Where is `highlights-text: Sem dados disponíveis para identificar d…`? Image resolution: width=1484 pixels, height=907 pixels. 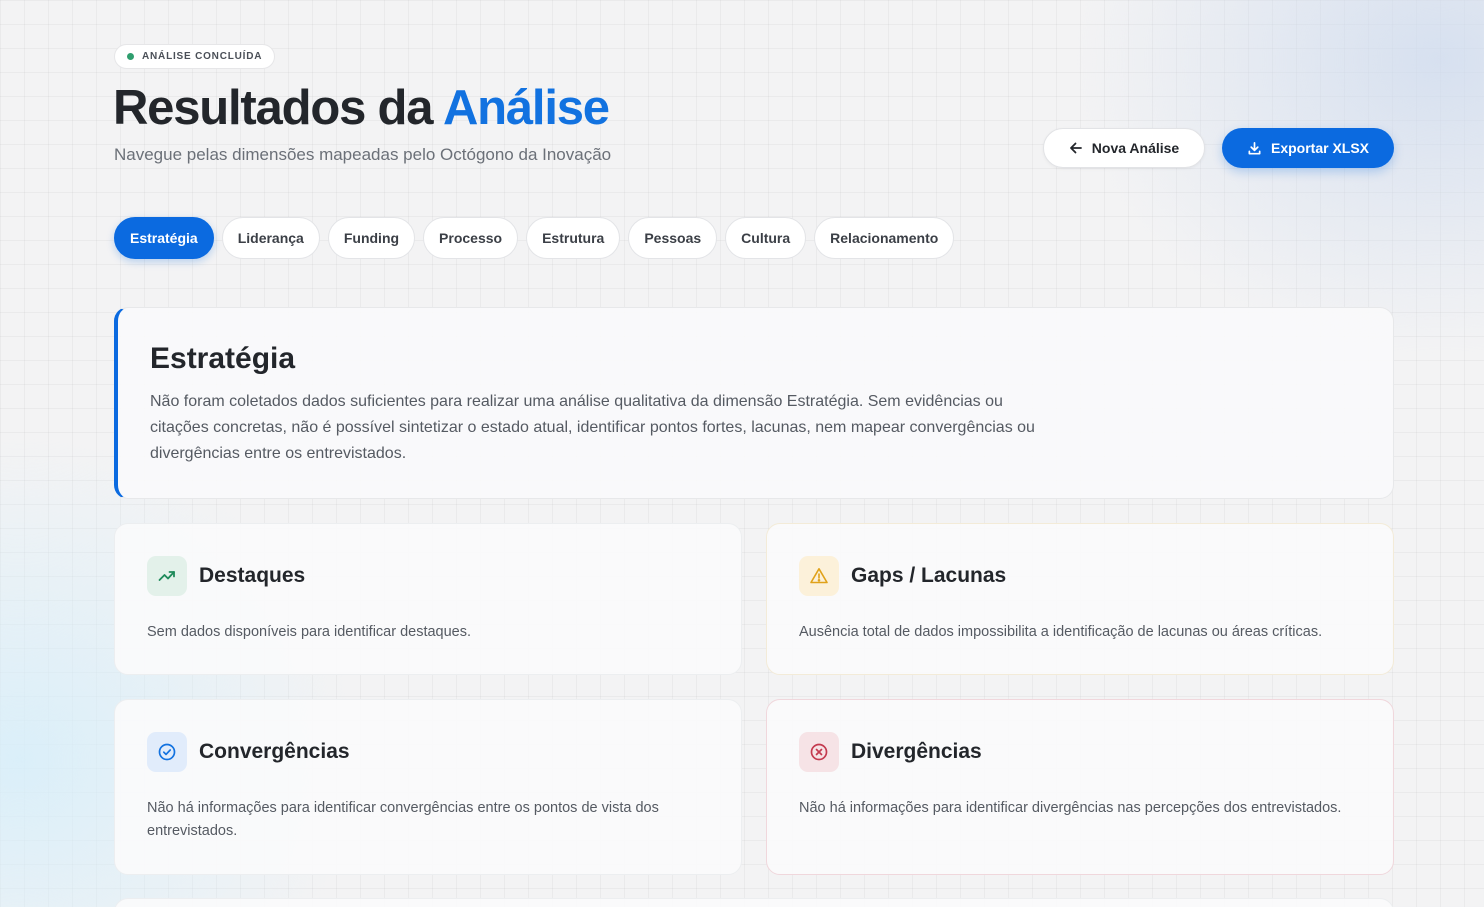 highlights-text: Sem dados disponíveis para identificar d… is located at coordinates (309, 632).